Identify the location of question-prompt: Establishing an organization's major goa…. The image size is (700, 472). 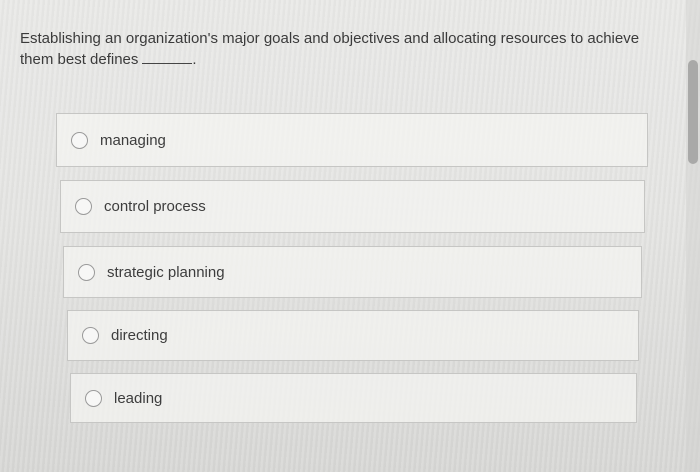
(330, 49).